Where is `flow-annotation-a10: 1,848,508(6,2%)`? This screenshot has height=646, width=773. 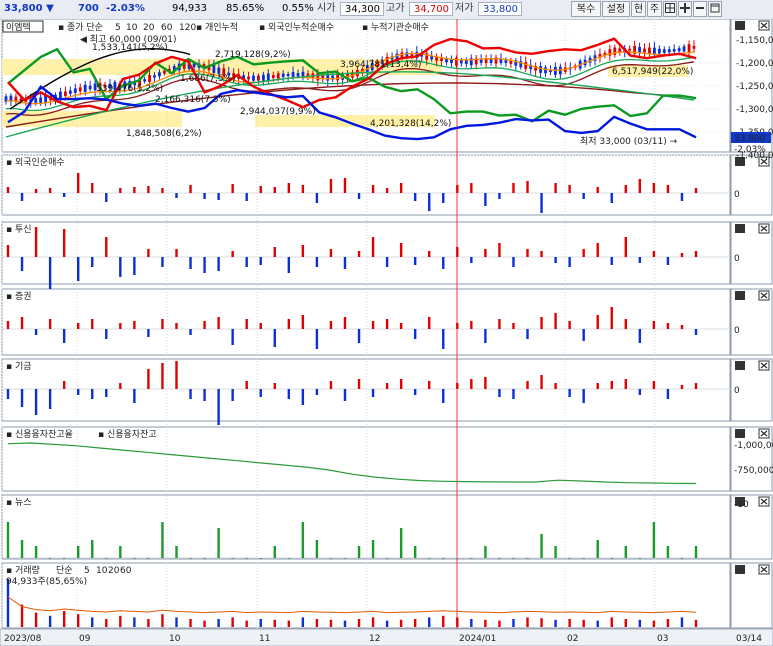
flow-annotation-a10: 1,848,508(6,2%) is located at coordinates (164, 134).